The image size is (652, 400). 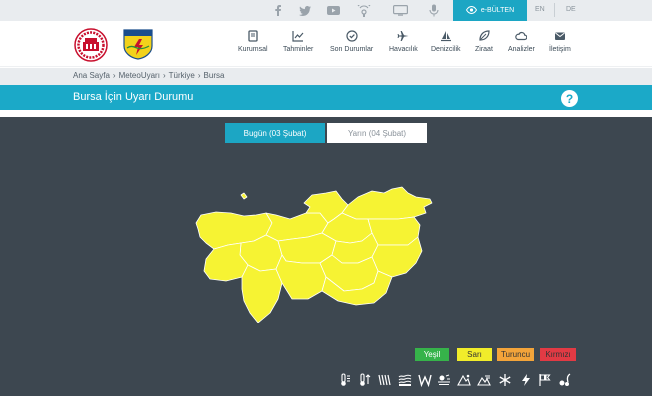 What do you see at coordinates (484, 49) in the screenshot?
I see `nav-label: Ziraat` at bounding box center [484, 49].